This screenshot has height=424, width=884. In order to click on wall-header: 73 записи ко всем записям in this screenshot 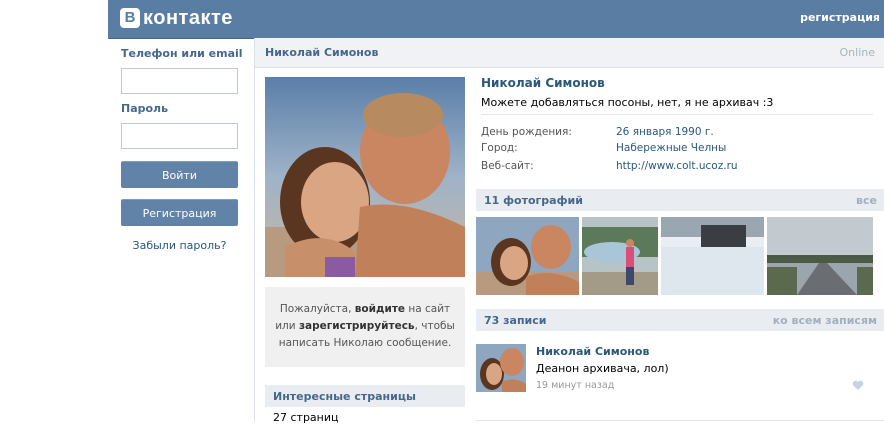, I will do `click(680, 320)`.